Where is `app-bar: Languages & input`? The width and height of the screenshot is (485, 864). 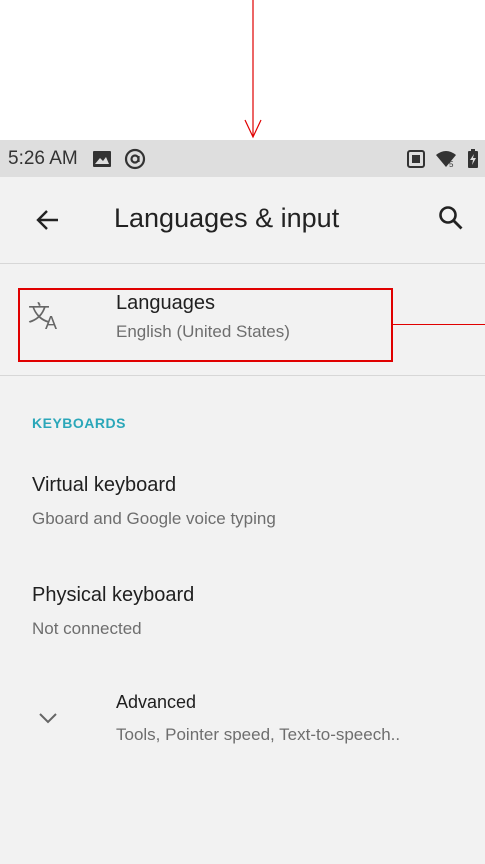 app-bar: Languages & input is located at coordinates (242, 220).